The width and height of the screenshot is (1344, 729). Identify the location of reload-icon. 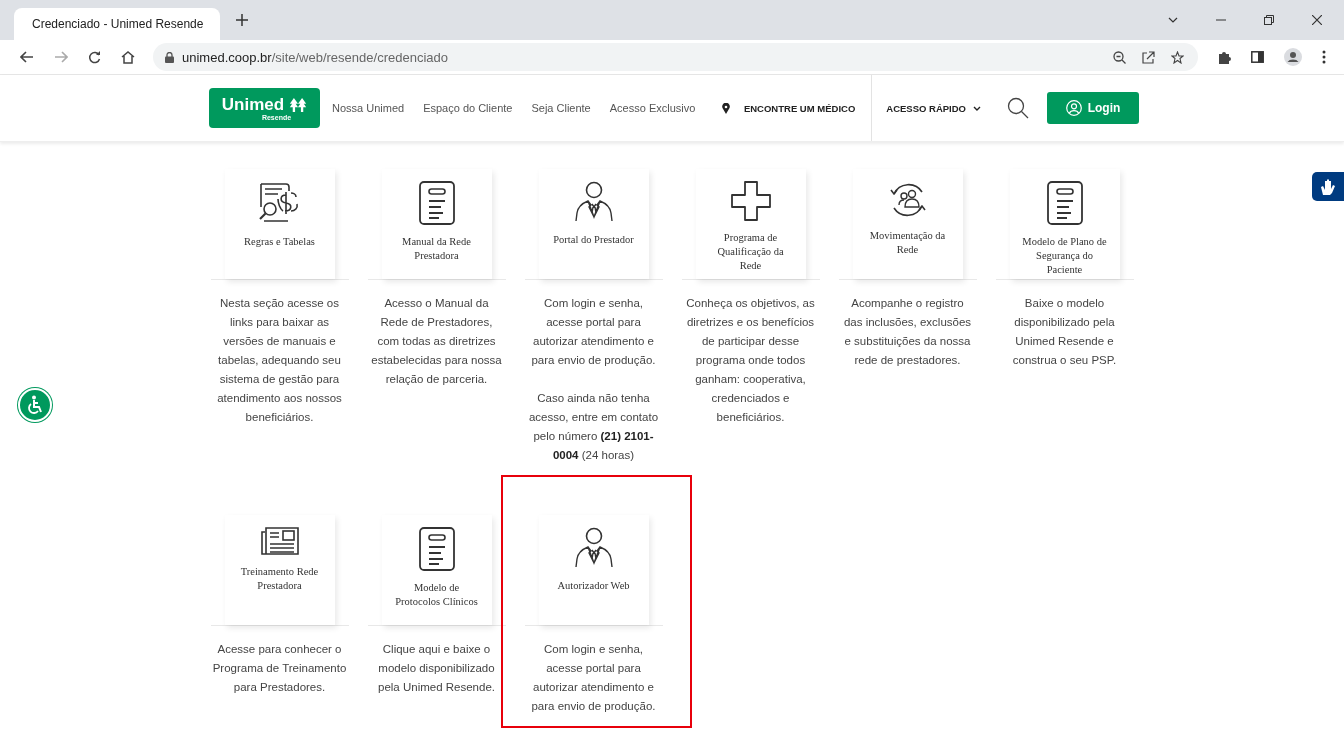
(94, 57).